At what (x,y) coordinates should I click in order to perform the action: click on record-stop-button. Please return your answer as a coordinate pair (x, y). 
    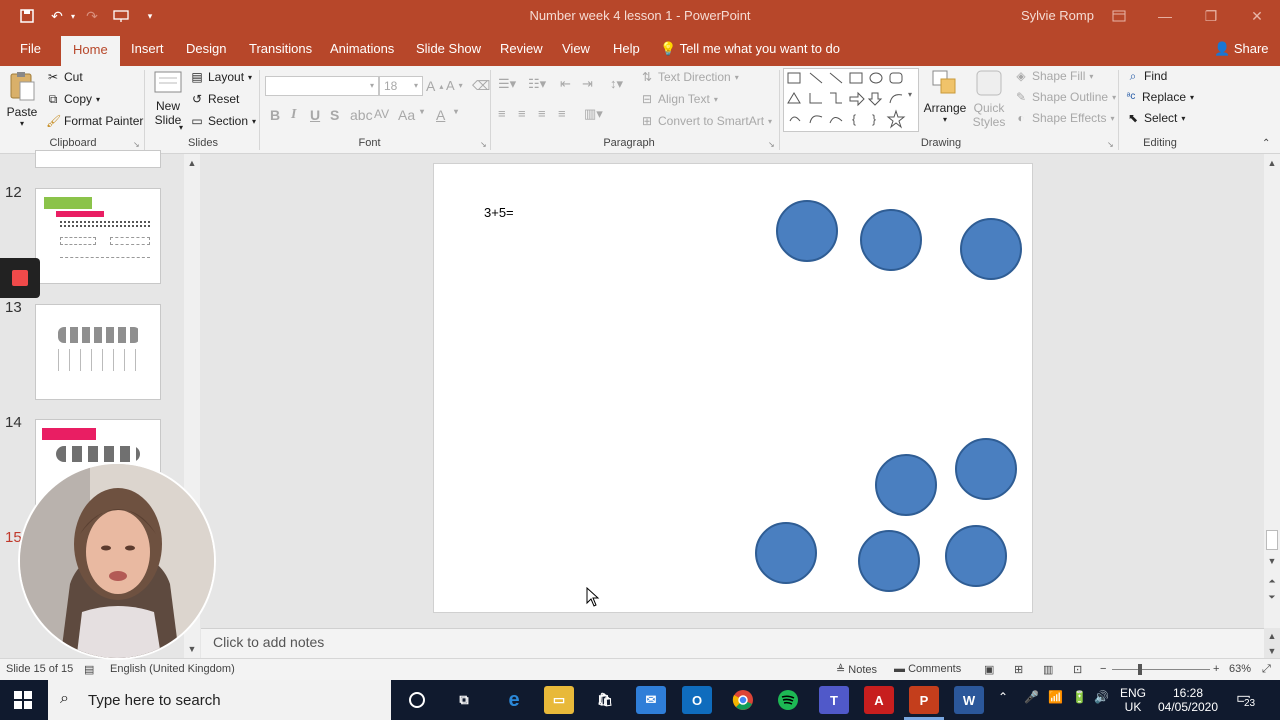
    Looking at the image, I should click on (20, 278).